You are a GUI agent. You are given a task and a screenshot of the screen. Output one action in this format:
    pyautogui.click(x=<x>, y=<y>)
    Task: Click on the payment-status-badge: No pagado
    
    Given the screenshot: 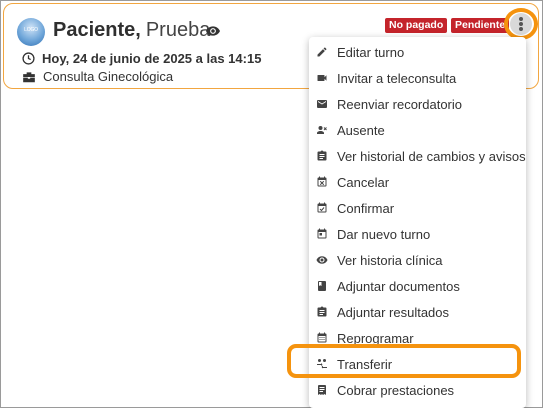 What is the action you would take?
    pyautogui.click(x=416, y=25)
    